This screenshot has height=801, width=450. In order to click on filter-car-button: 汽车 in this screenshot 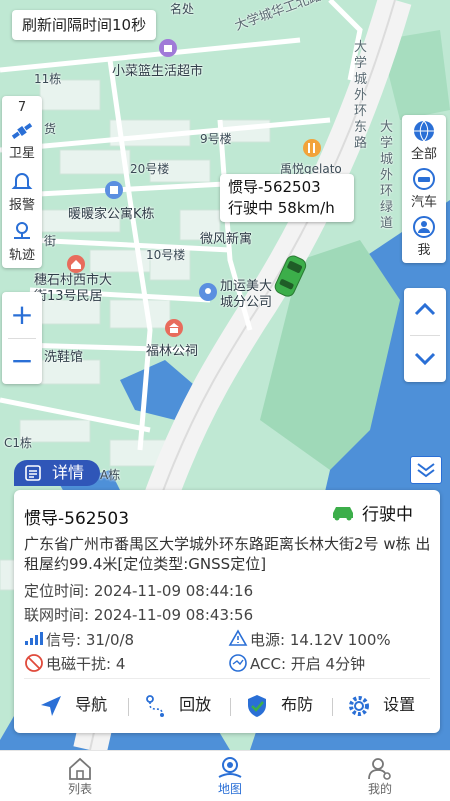, I will do `click(424, 189)`.